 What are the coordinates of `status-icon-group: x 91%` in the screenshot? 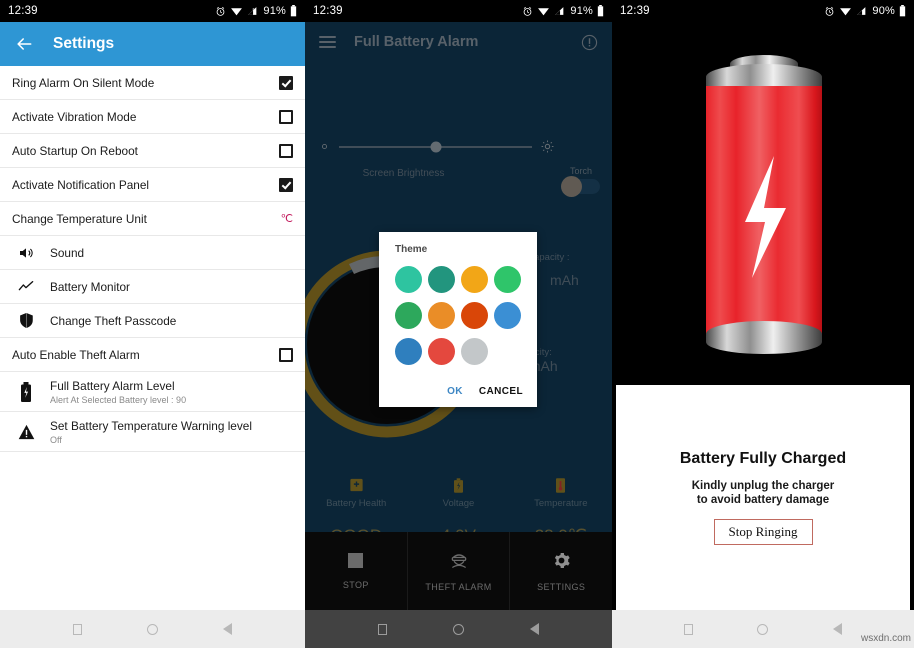 It's located at (256, 11).